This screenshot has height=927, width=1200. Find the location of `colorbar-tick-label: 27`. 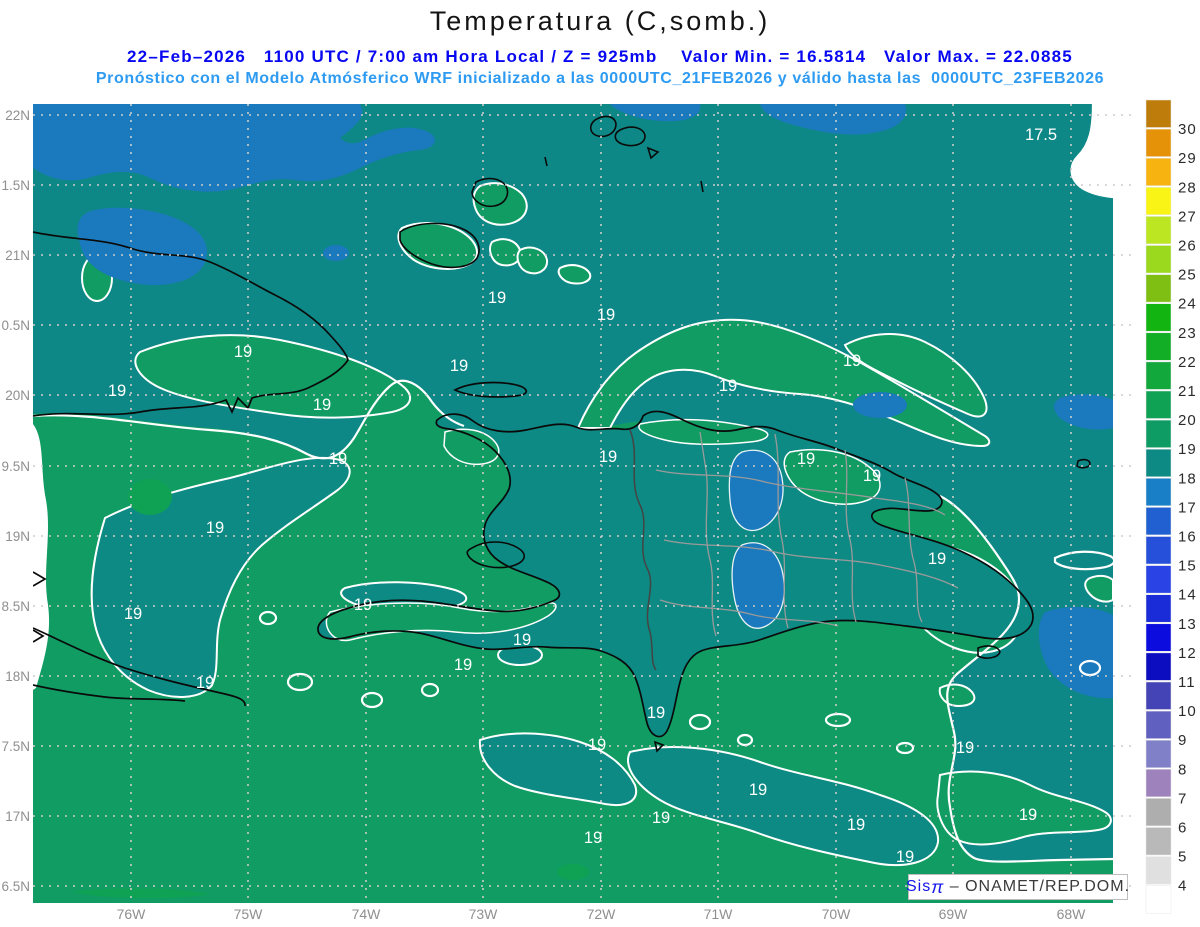

colorbar-tick-label: 27 is located at coordinates (1187, 216).